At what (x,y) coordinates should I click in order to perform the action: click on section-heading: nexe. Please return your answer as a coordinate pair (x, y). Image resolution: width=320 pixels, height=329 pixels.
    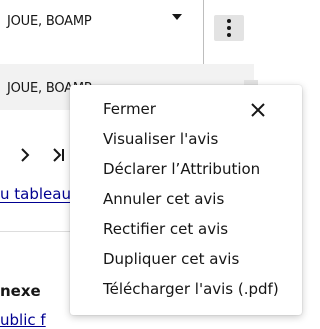
    Looking at the image, I should click on (20, 291).